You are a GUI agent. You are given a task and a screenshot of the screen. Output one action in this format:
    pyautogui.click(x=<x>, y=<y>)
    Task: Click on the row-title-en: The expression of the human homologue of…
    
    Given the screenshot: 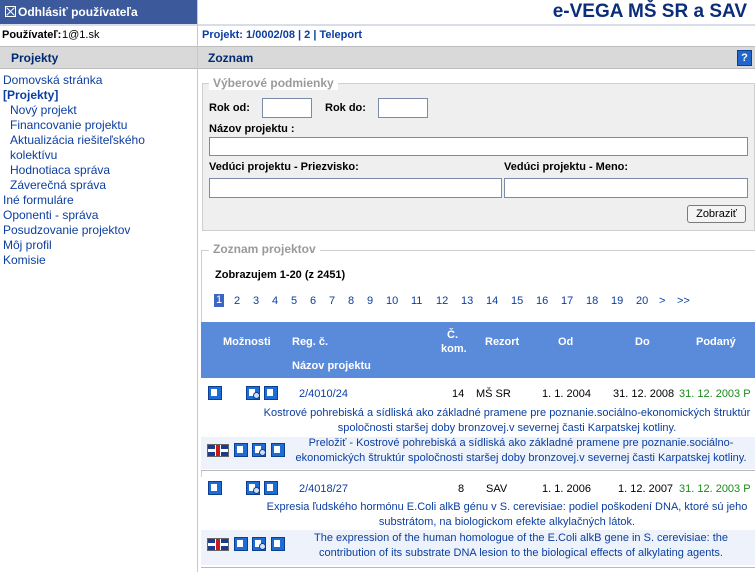 What is the action you would take?
    pyautogui.click(x=521, y=546)
    